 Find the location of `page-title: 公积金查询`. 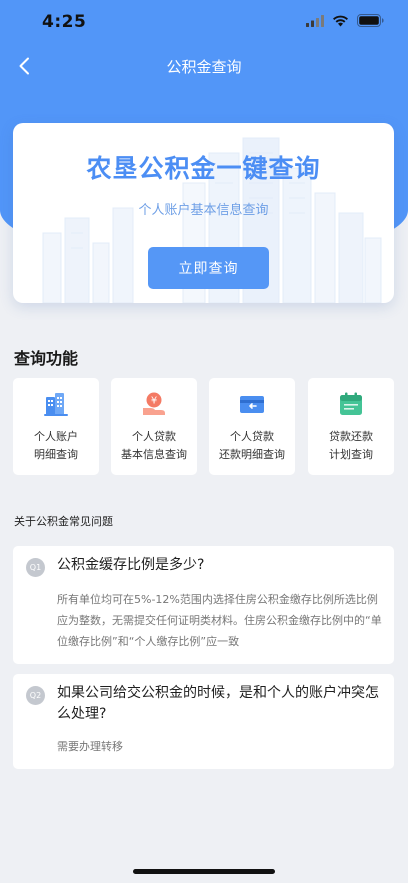

page-title: 公积金查询 is located at coordinates (204, 67).